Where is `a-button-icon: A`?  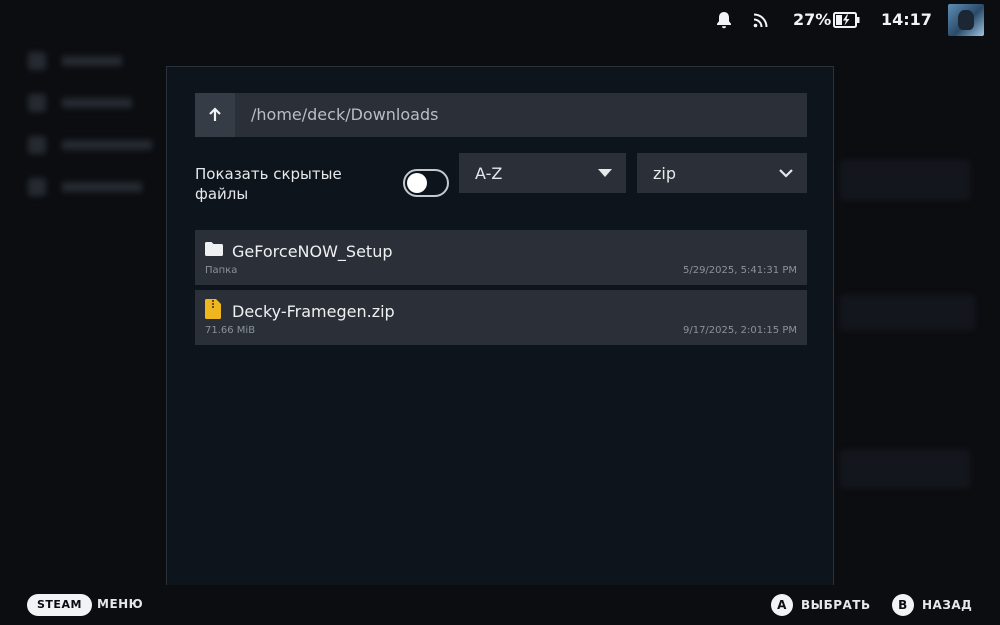 a-button-icon: A is located at coordinates (782, 605).